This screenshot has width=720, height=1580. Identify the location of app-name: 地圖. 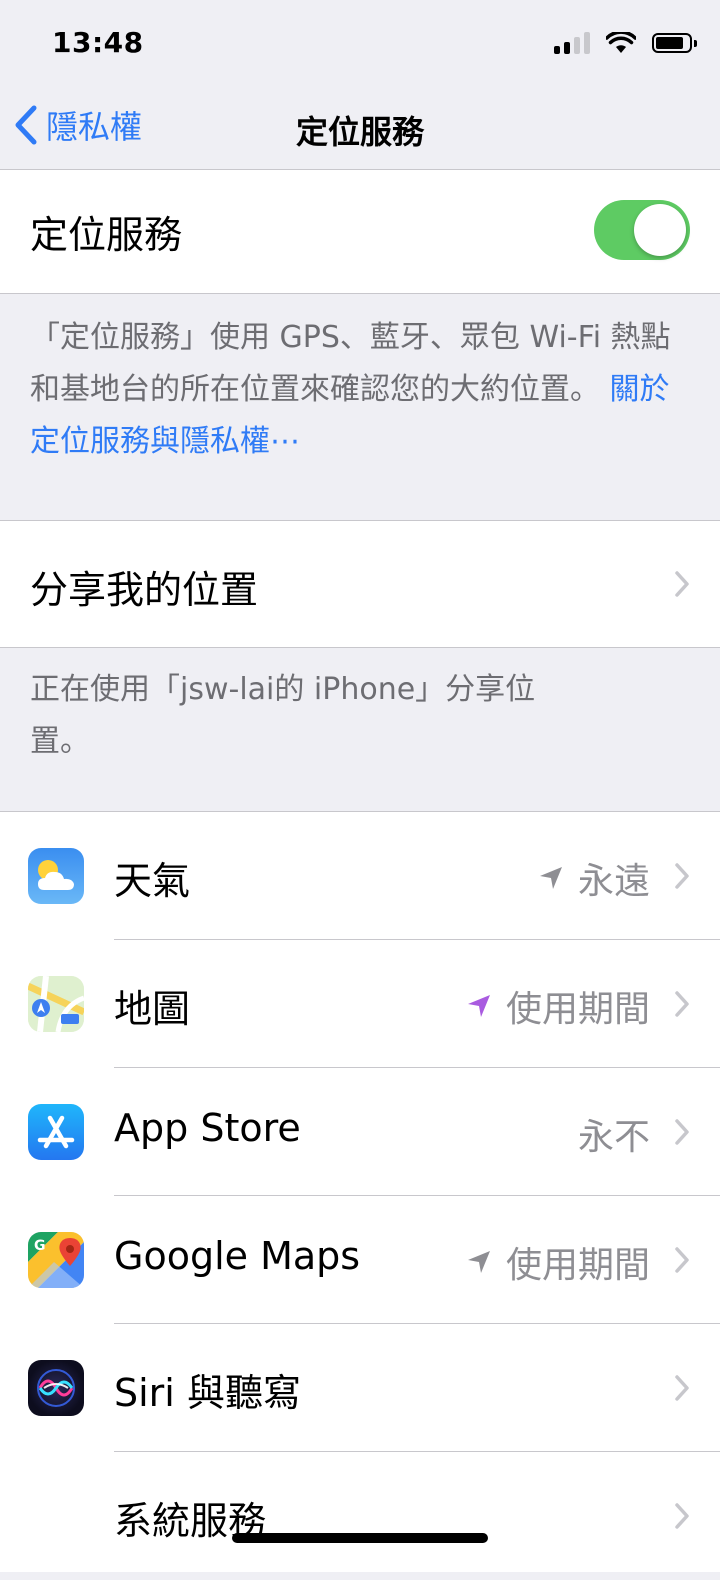
(152, 1009).